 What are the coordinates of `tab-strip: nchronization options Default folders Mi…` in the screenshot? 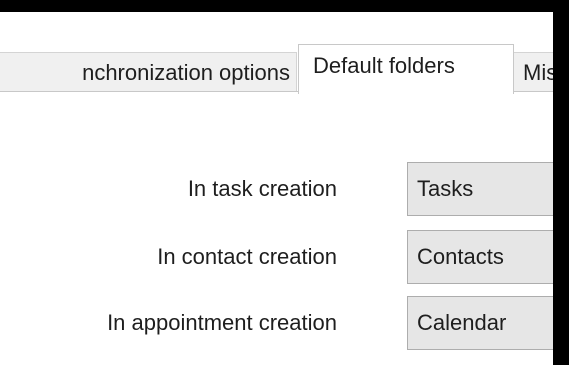 It's located at (276, 67).